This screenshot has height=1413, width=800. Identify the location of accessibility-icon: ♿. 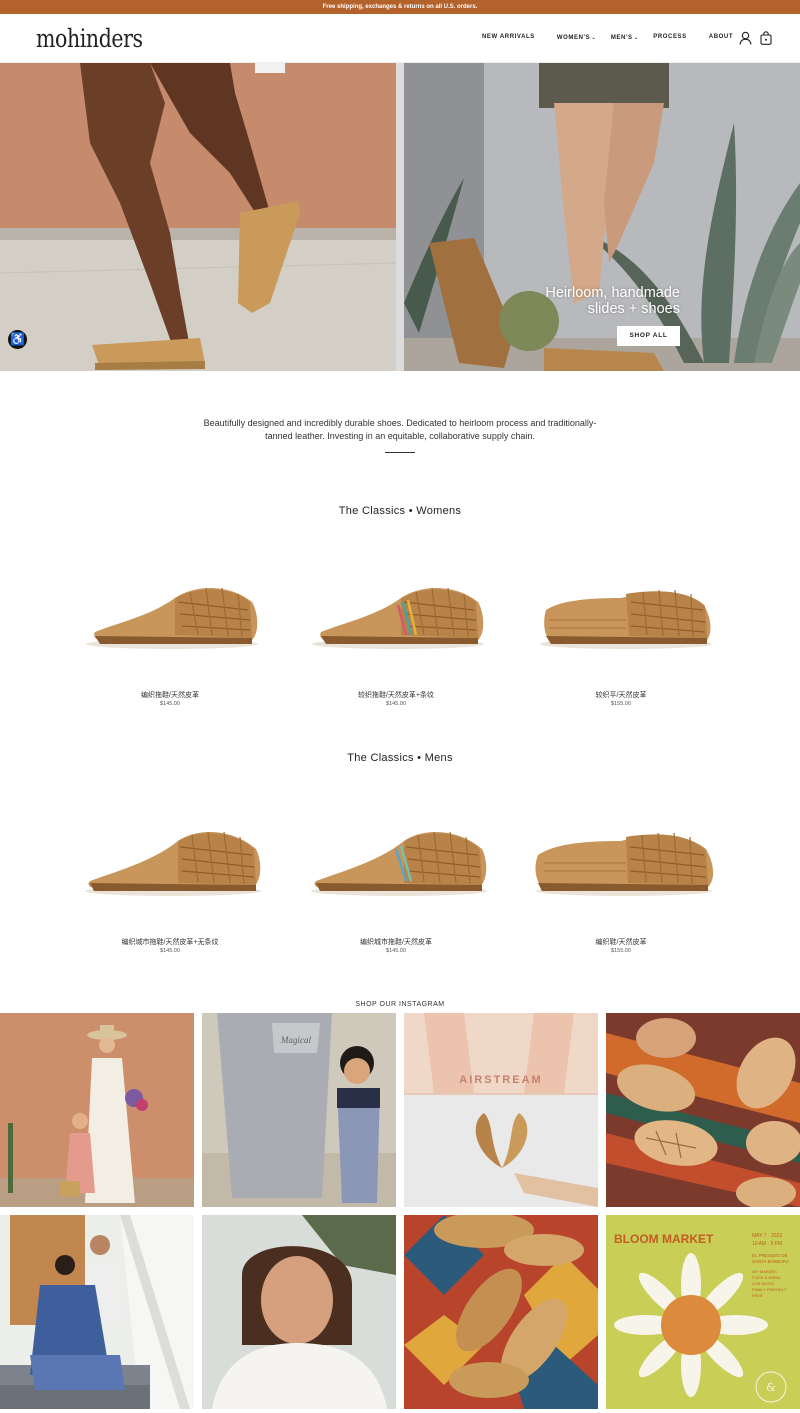
(17, 339).